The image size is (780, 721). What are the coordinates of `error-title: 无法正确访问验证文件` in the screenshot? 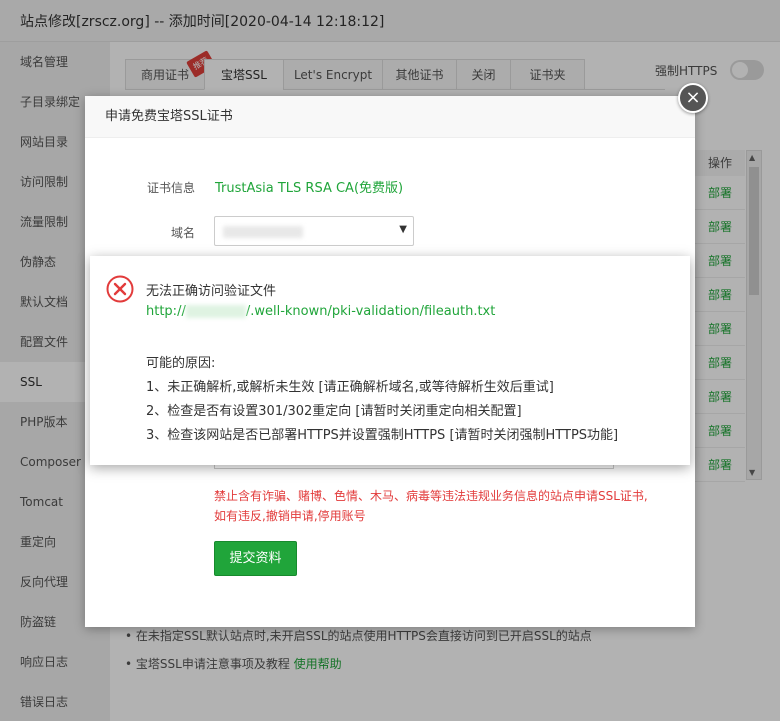 It's located at (211, 291).